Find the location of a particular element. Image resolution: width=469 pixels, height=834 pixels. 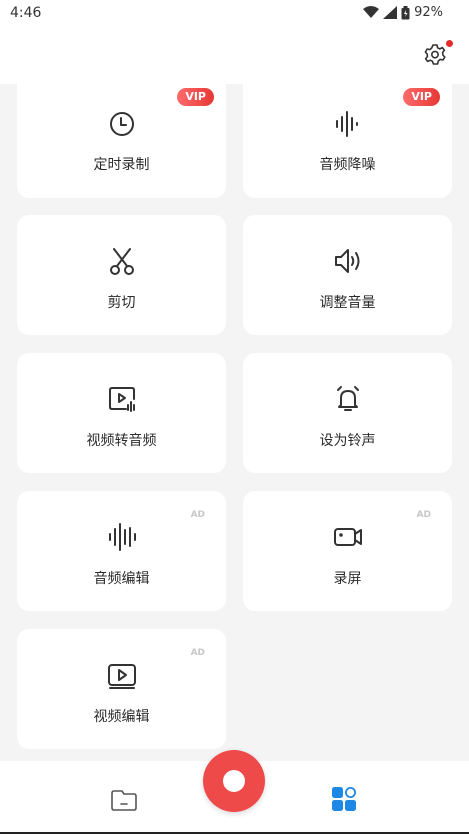

tool-card-video-edit: AD 视频编辑 is located at coordinates (121, 689).